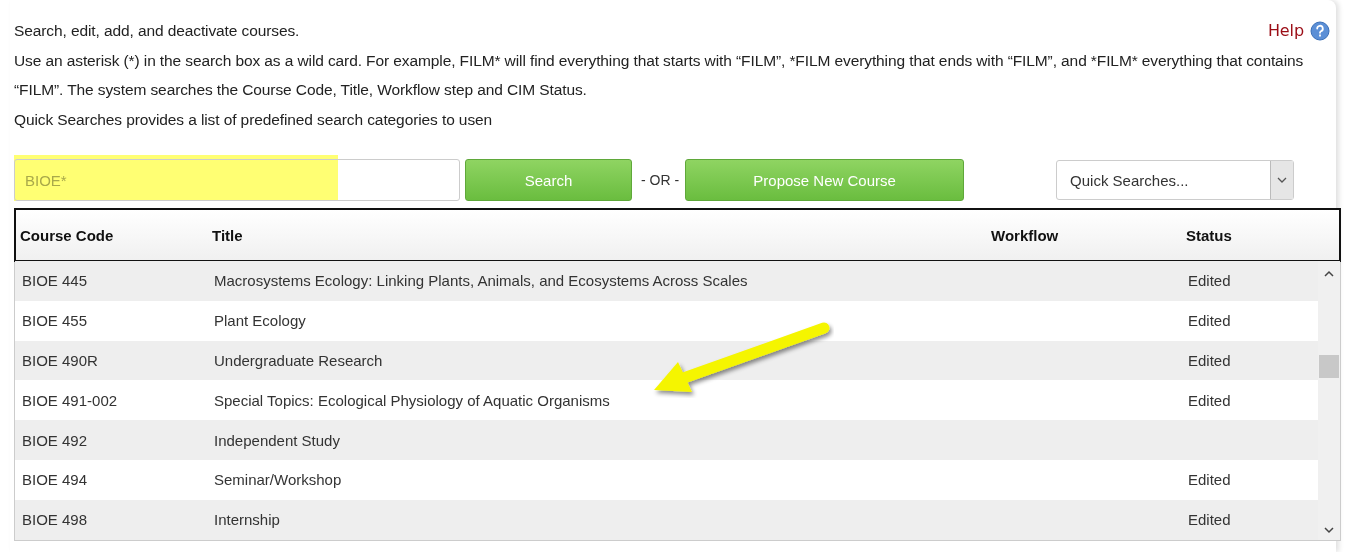  Describe the element at coordinates (1285, 31) in the screenshot. I see `help-link: Help` at that location.